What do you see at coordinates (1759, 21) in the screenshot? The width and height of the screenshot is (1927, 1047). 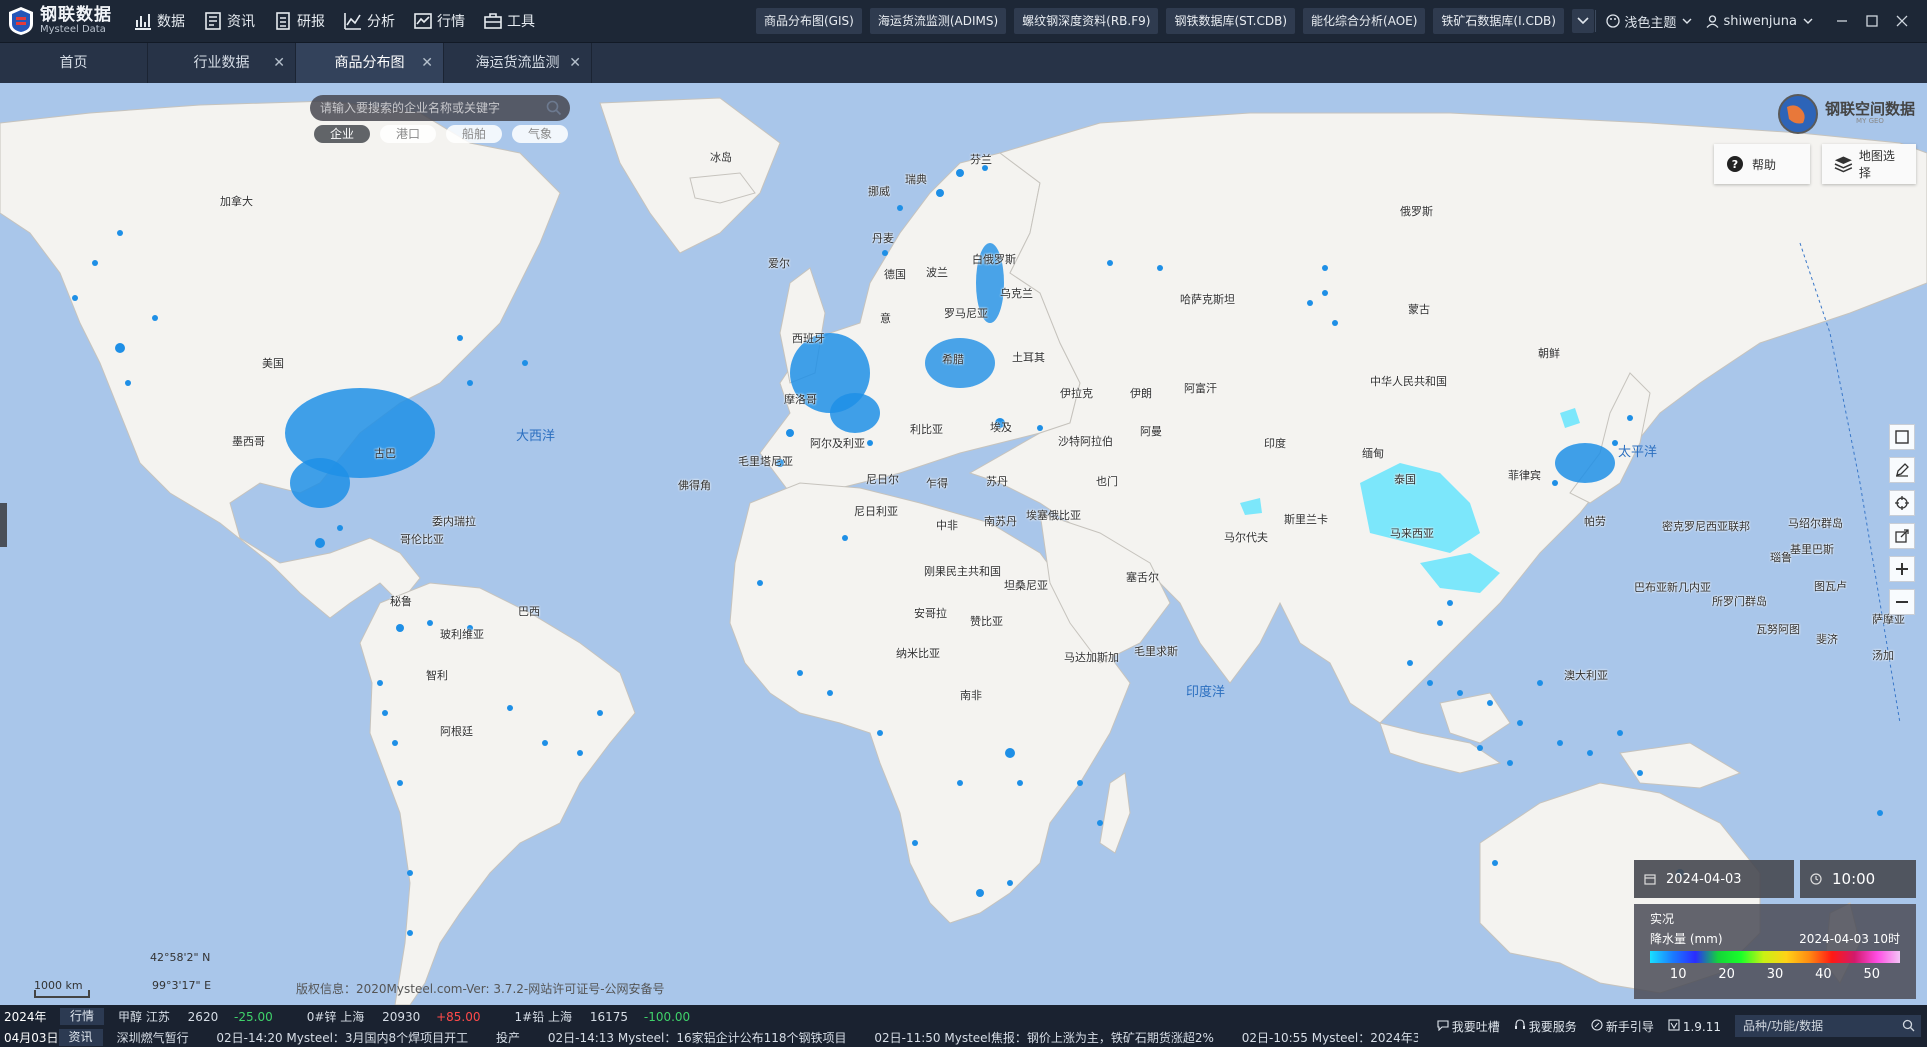 I see `user-menu: shiwenjuna` at bounding box center [1759, 21].